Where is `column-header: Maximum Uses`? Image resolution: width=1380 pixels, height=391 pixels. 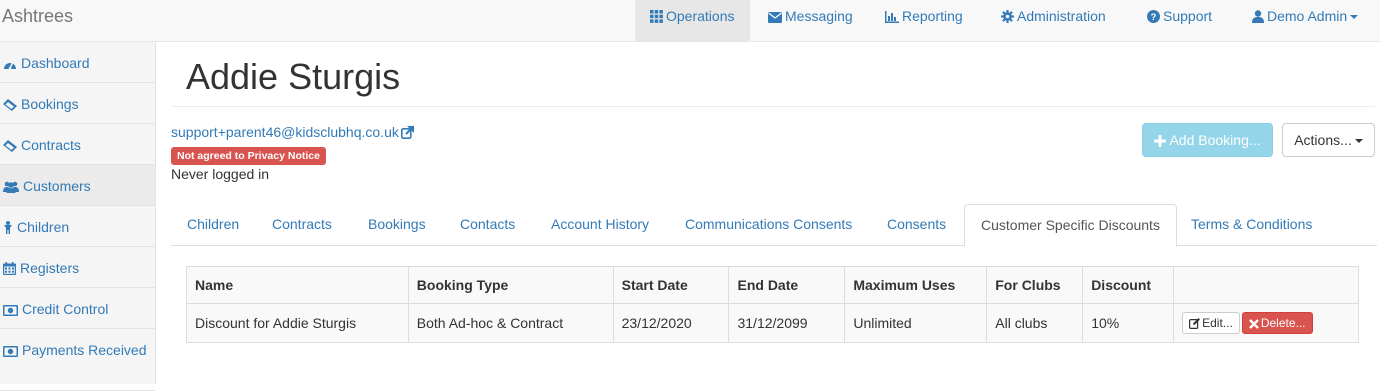
column-header: Maximum Uses is located at coordinates (916, 285).